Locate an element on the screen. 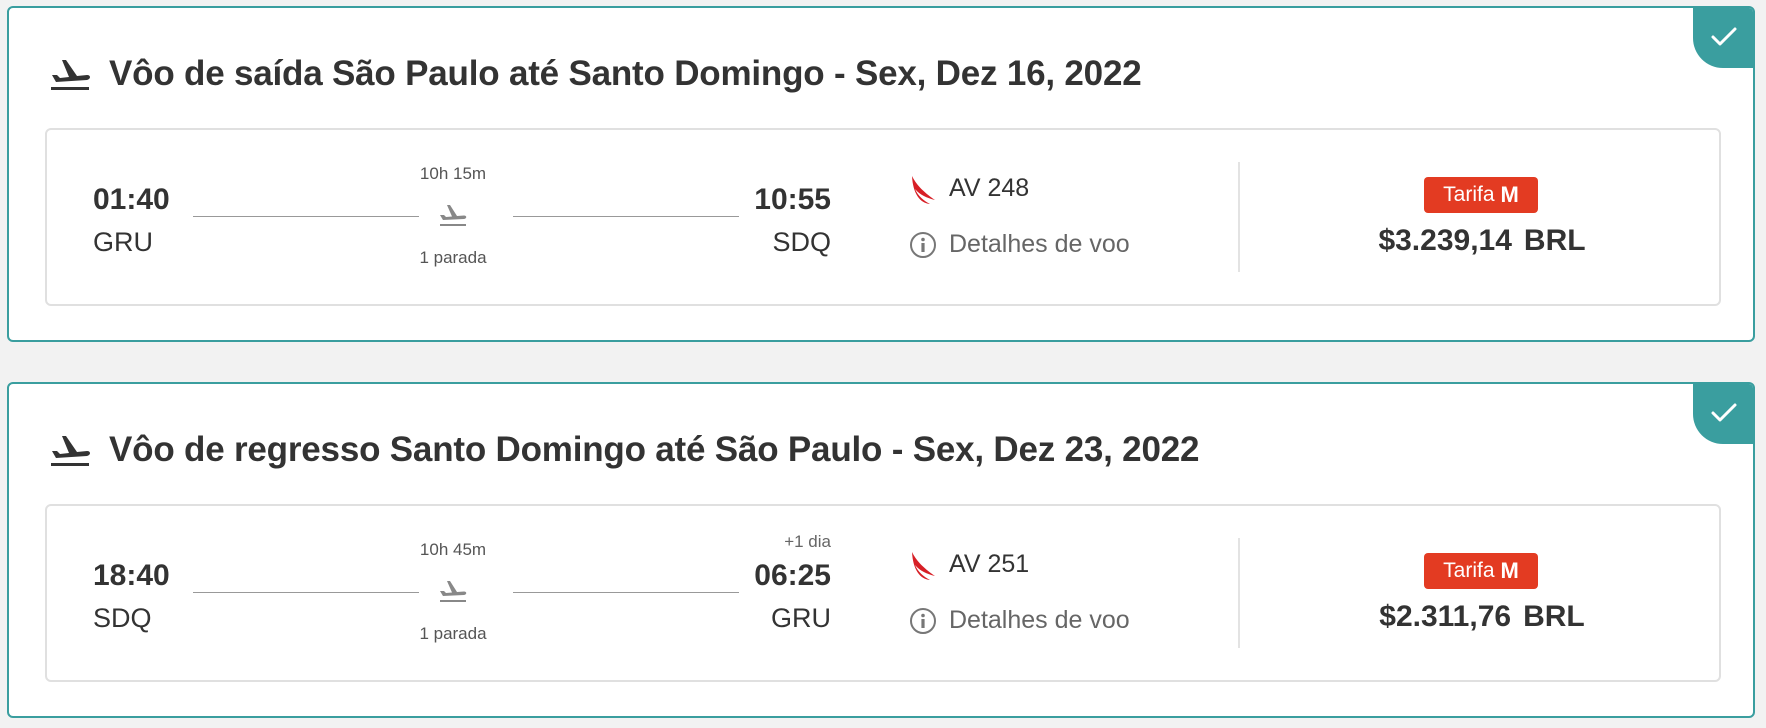  arrival-time: 10:55 is located at coordinates (792, 199).